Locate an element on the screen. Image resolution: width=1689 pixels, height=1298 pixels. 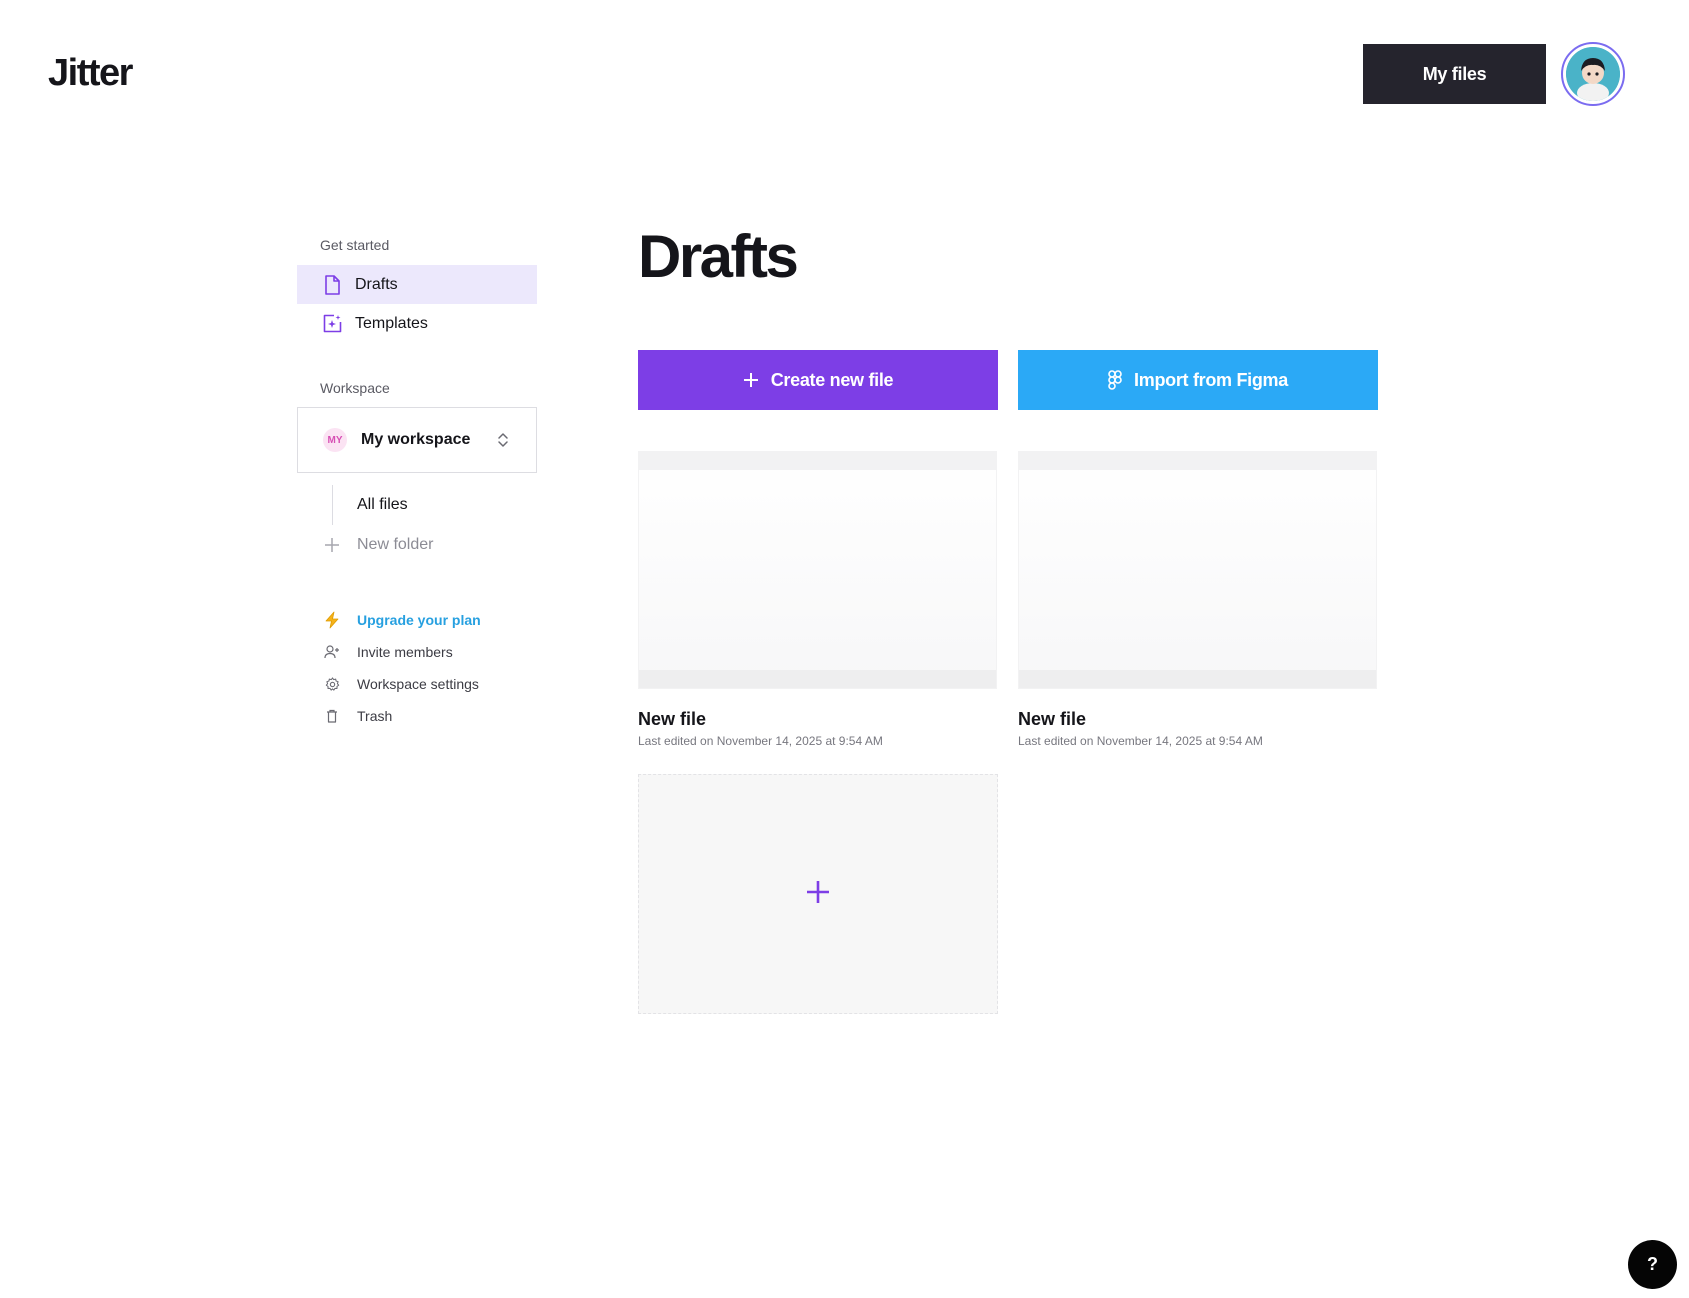
workspace-settings-label: Workspace settings is located at coordinates (418, 684).